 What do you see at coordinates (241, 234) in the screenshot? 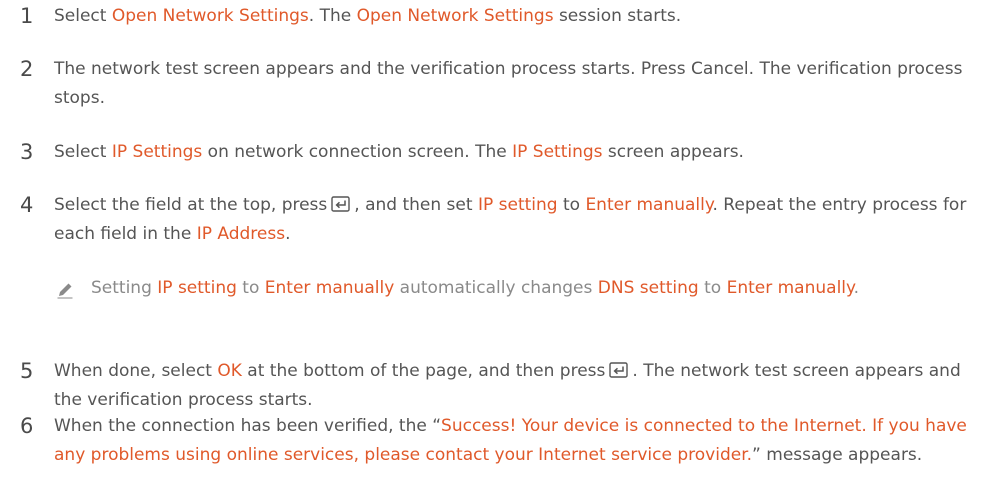
I see `ui-term: IP Address` at bounding box center [241, 234].